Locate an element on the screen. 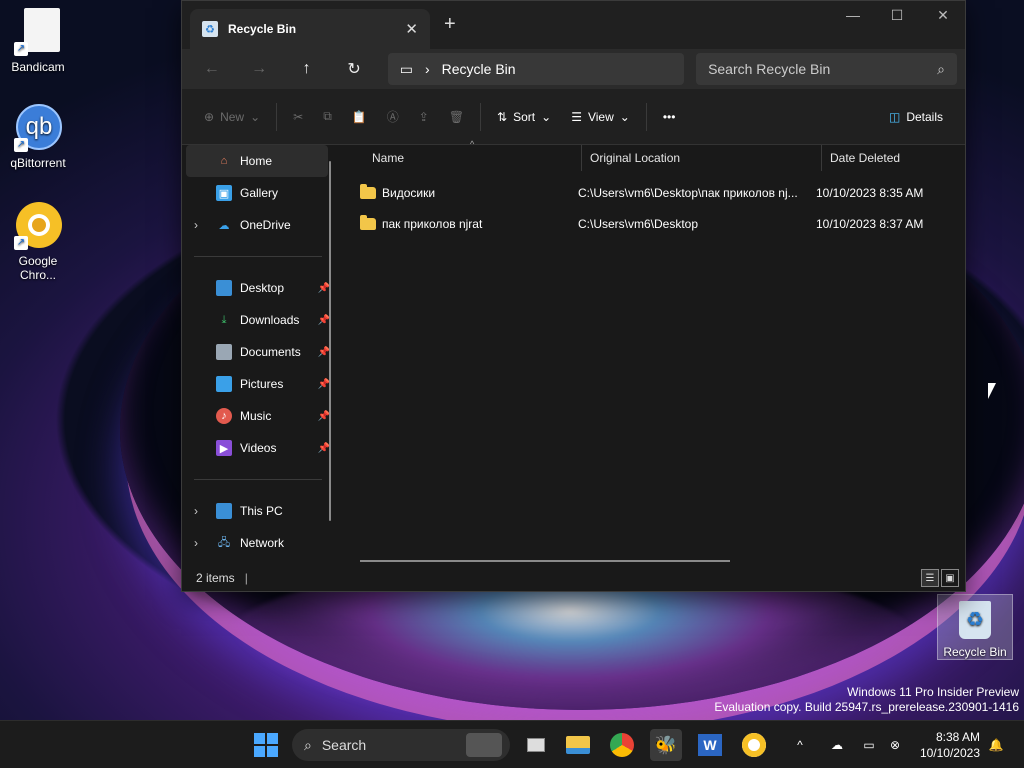 The height and width of the screenshot is (768, 1024). desktop-icon-label: Recycle Bin is located at coordinates (975, 652).